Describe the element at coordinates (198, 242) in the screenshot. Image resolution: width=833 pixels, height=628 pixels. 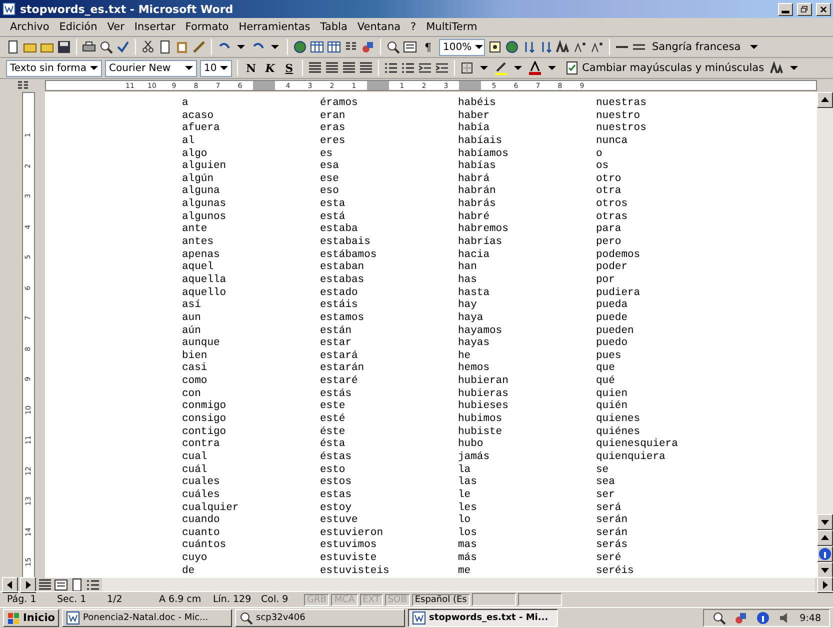
I see `word: antes` at that location.